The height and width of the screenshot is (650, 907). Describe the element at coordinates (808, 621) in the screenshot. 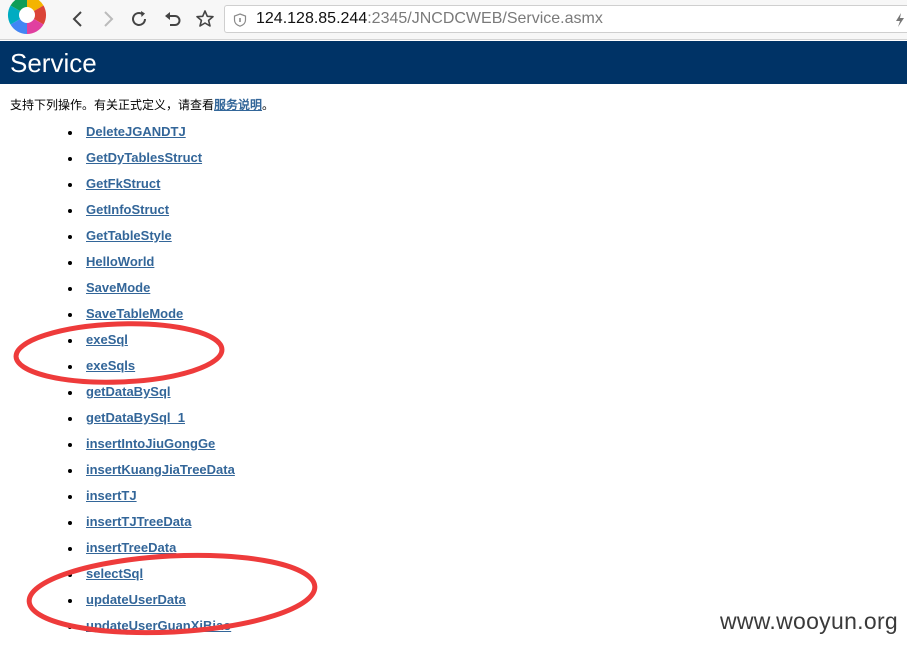

I see `watermark: www.wooyun.org` at that location.